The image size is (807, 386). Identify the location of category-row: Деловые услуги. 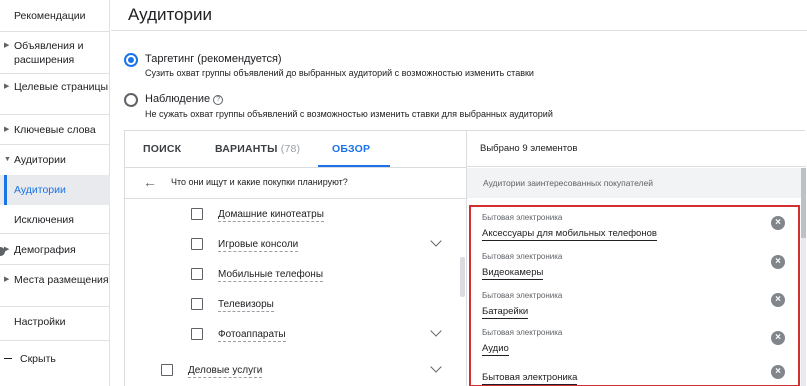
(293, 370).